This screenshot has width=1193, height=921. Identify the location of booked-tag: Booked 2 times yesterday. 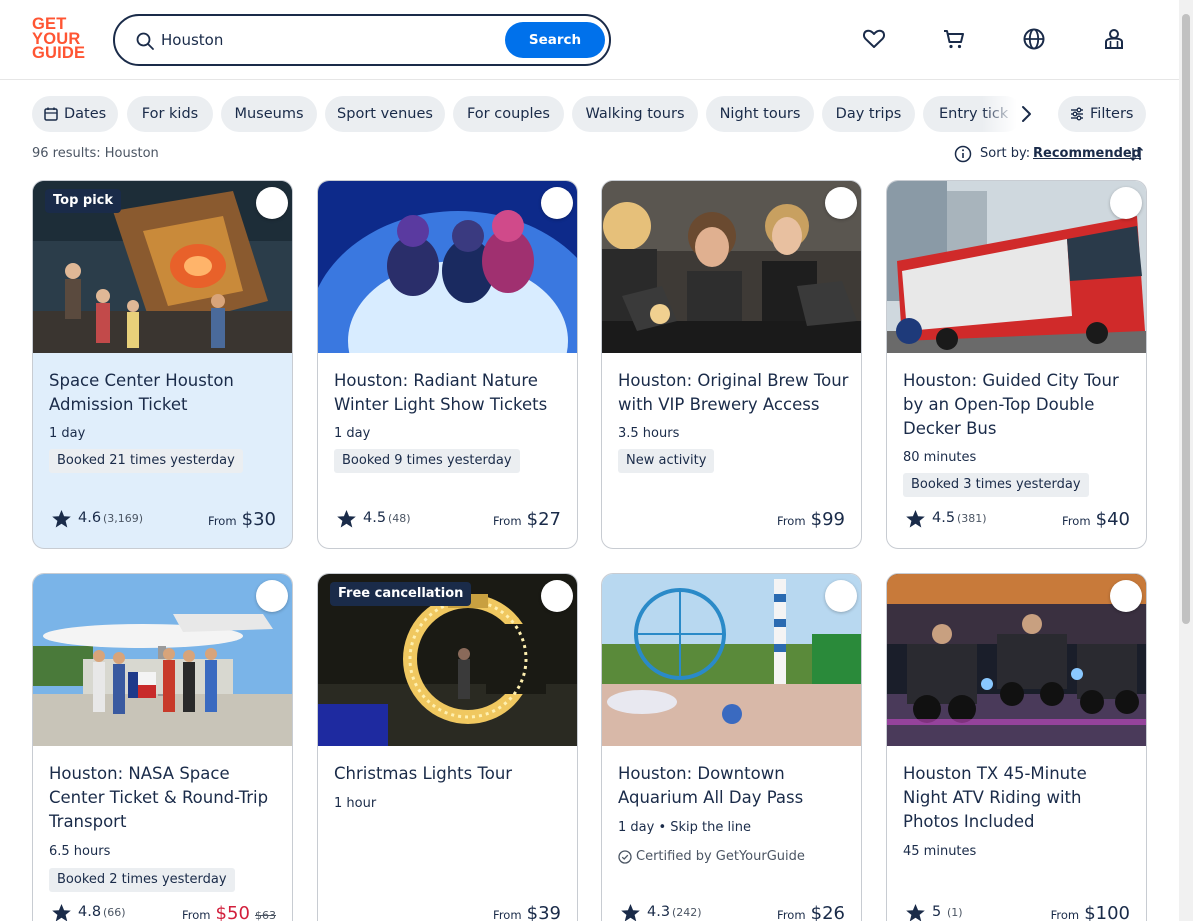
(142, 880).